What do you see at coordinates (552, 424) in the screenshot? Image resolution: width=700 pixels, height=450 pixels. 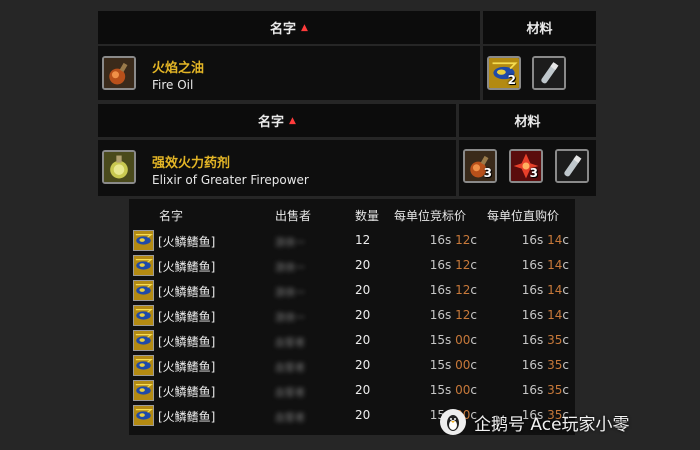 I see `watermark-text: 企鹅号 Ace玩家小零` at bounding box center [552, 424].